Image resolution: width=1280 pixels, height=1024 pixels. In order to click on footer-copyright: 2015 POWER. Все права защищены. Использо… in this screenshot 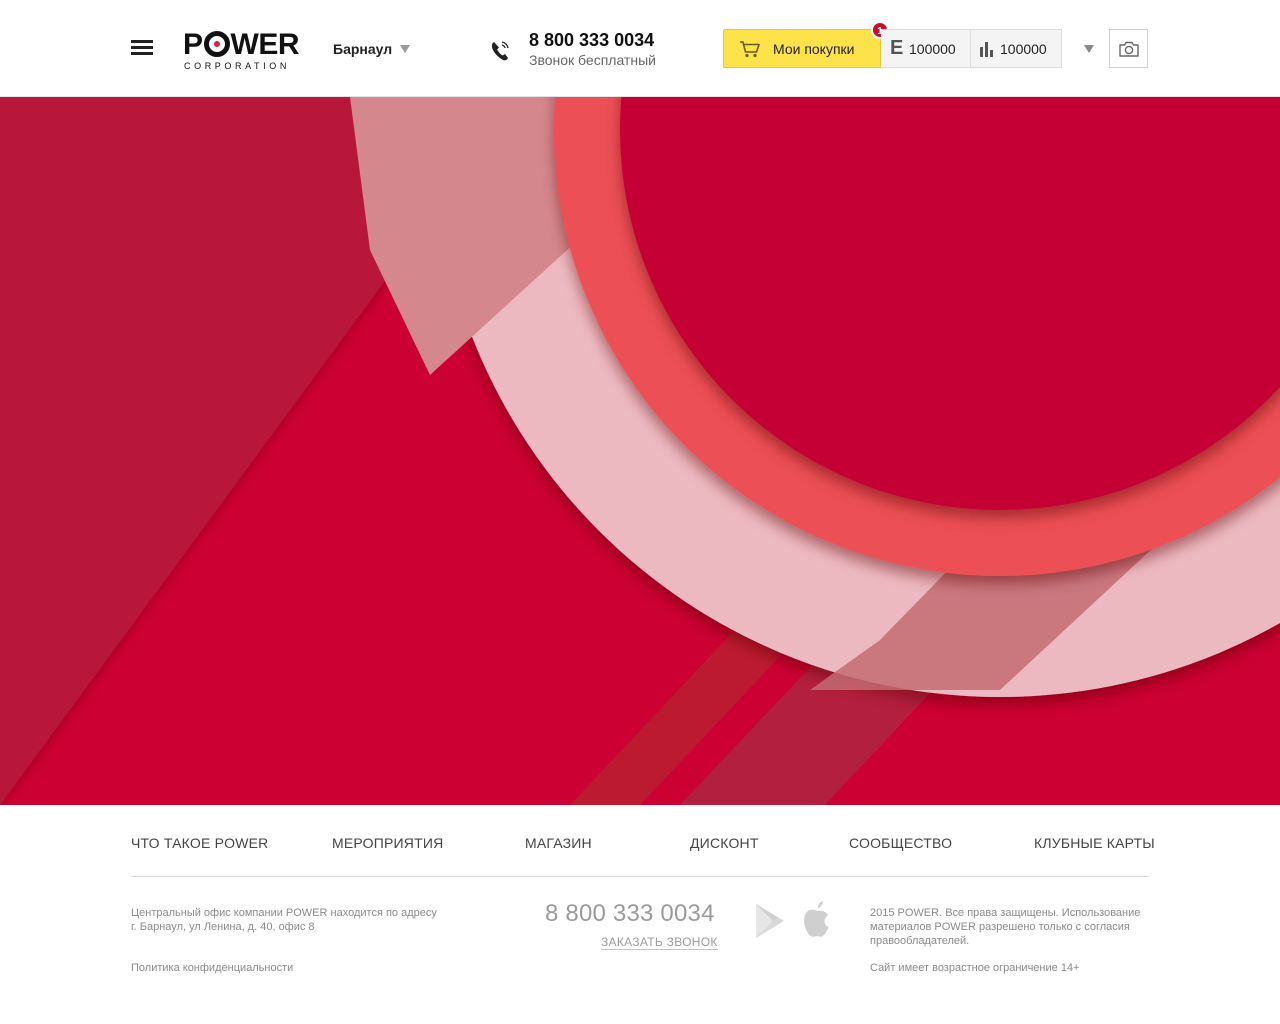, I will do `click(1005, 927)`.